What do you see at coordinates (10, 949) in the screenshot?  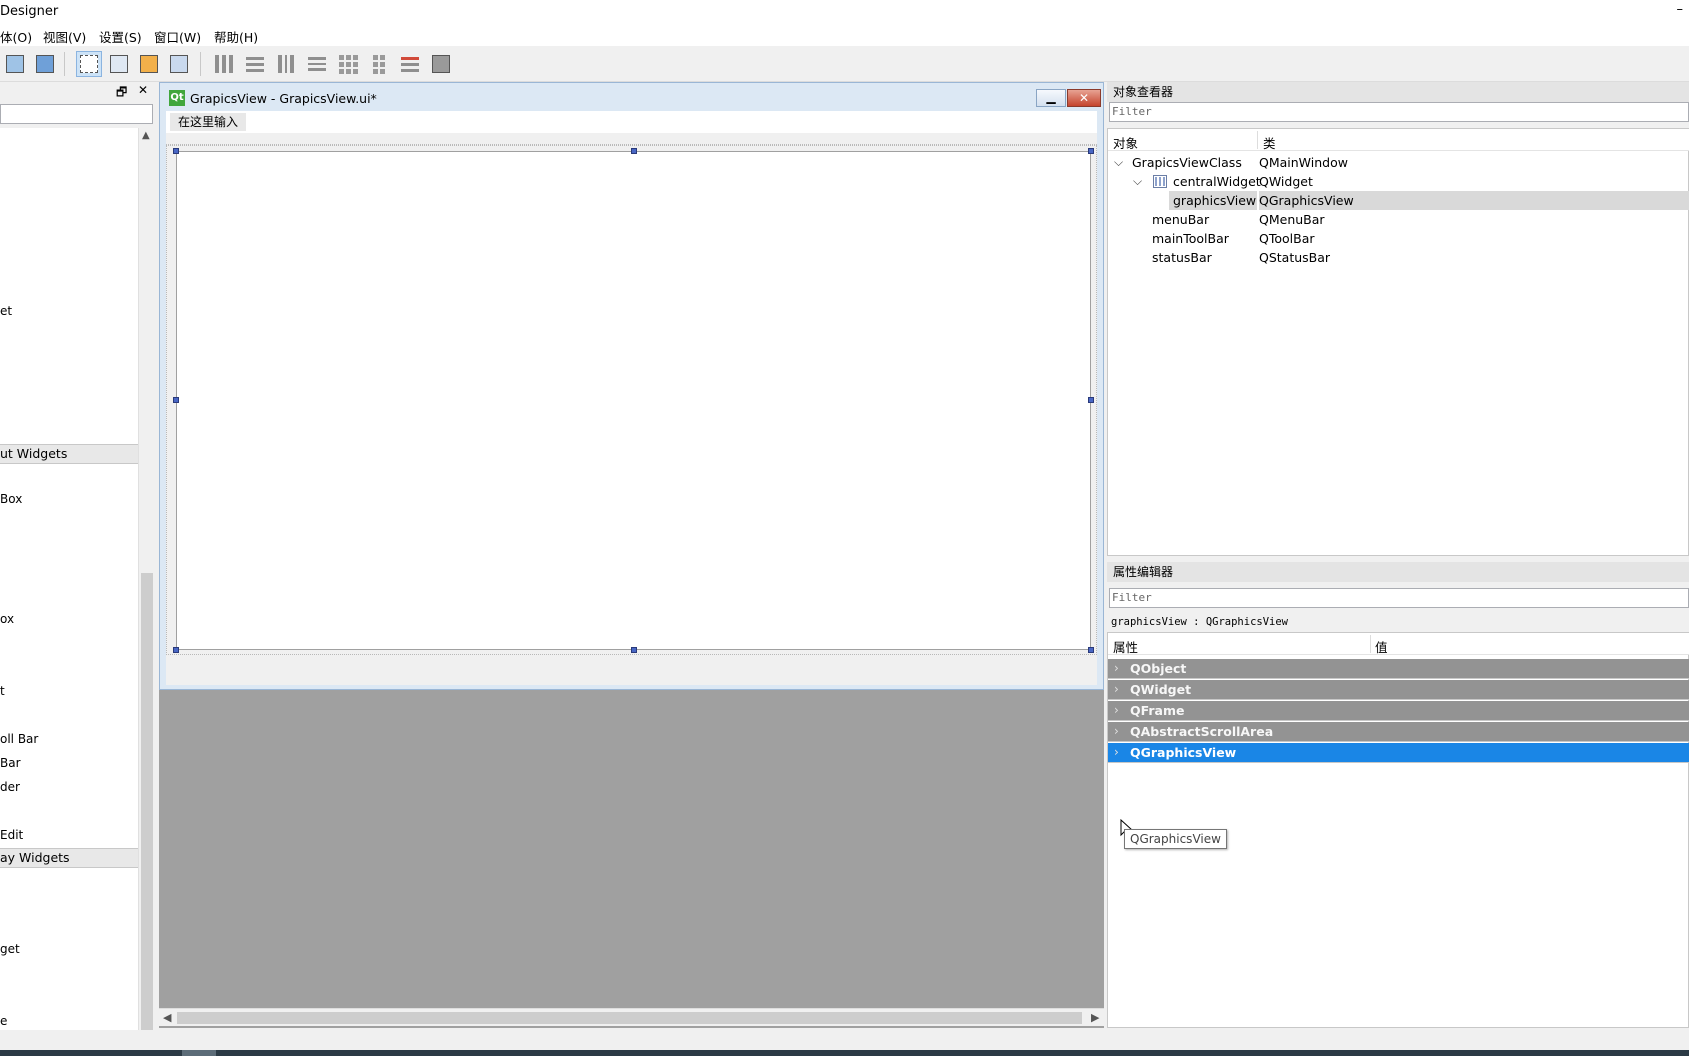 I see `widget-item: get` at bounding box center [10, 949].